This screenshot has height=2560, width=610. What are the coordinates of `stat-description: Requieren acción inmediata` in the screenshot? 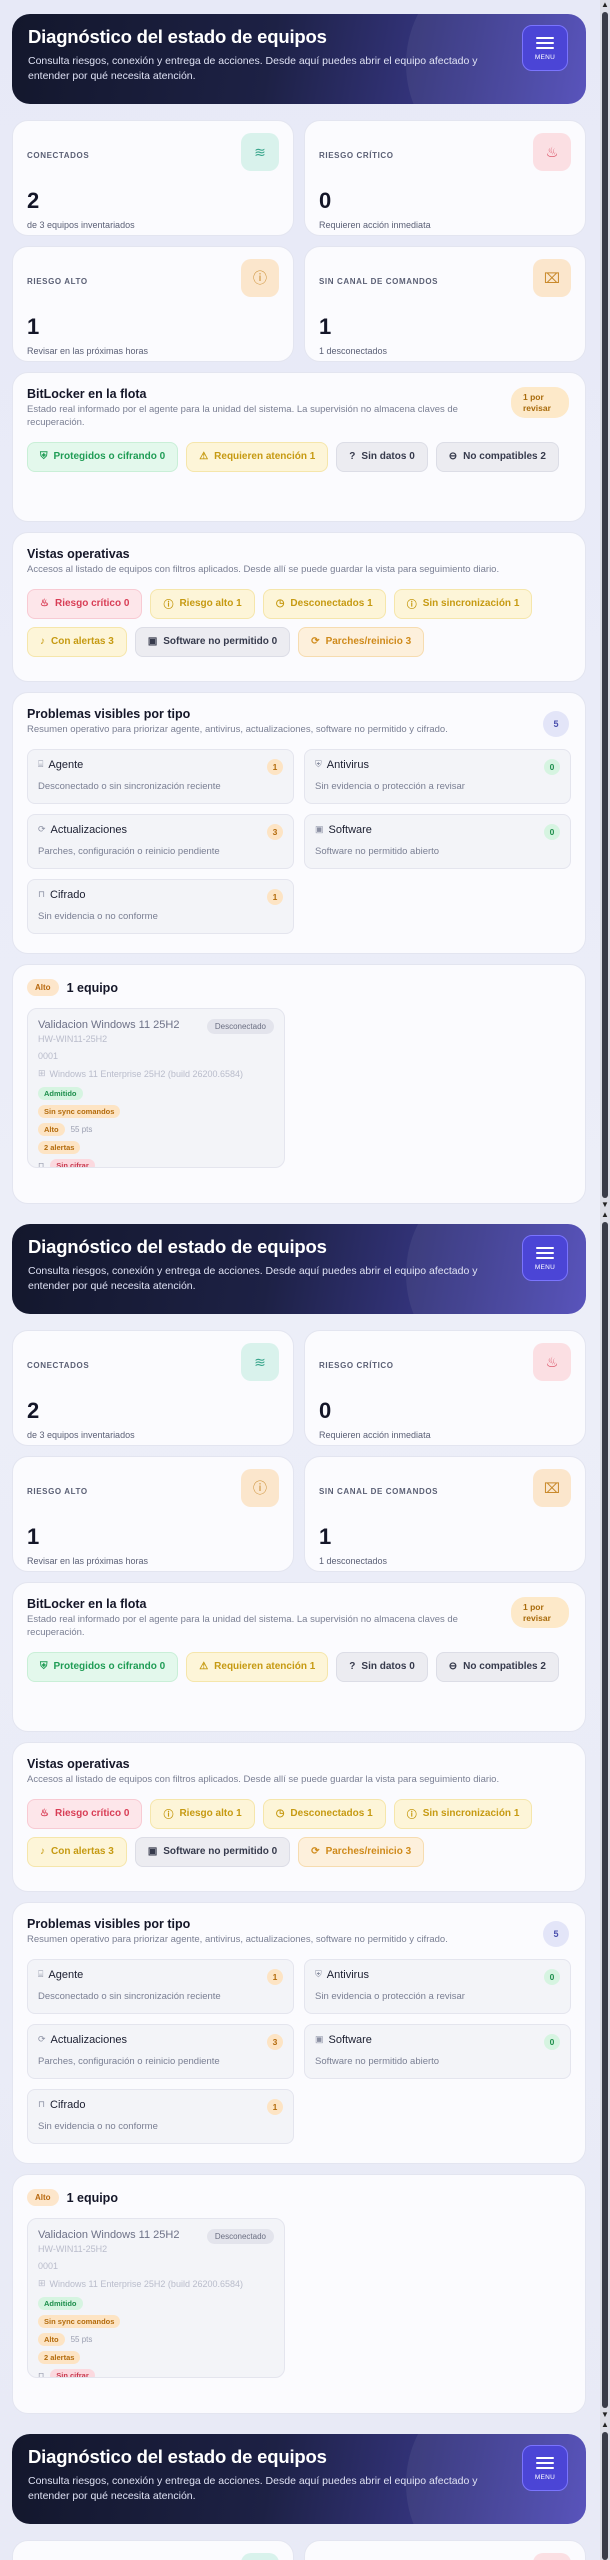 It's located at (375, 225).